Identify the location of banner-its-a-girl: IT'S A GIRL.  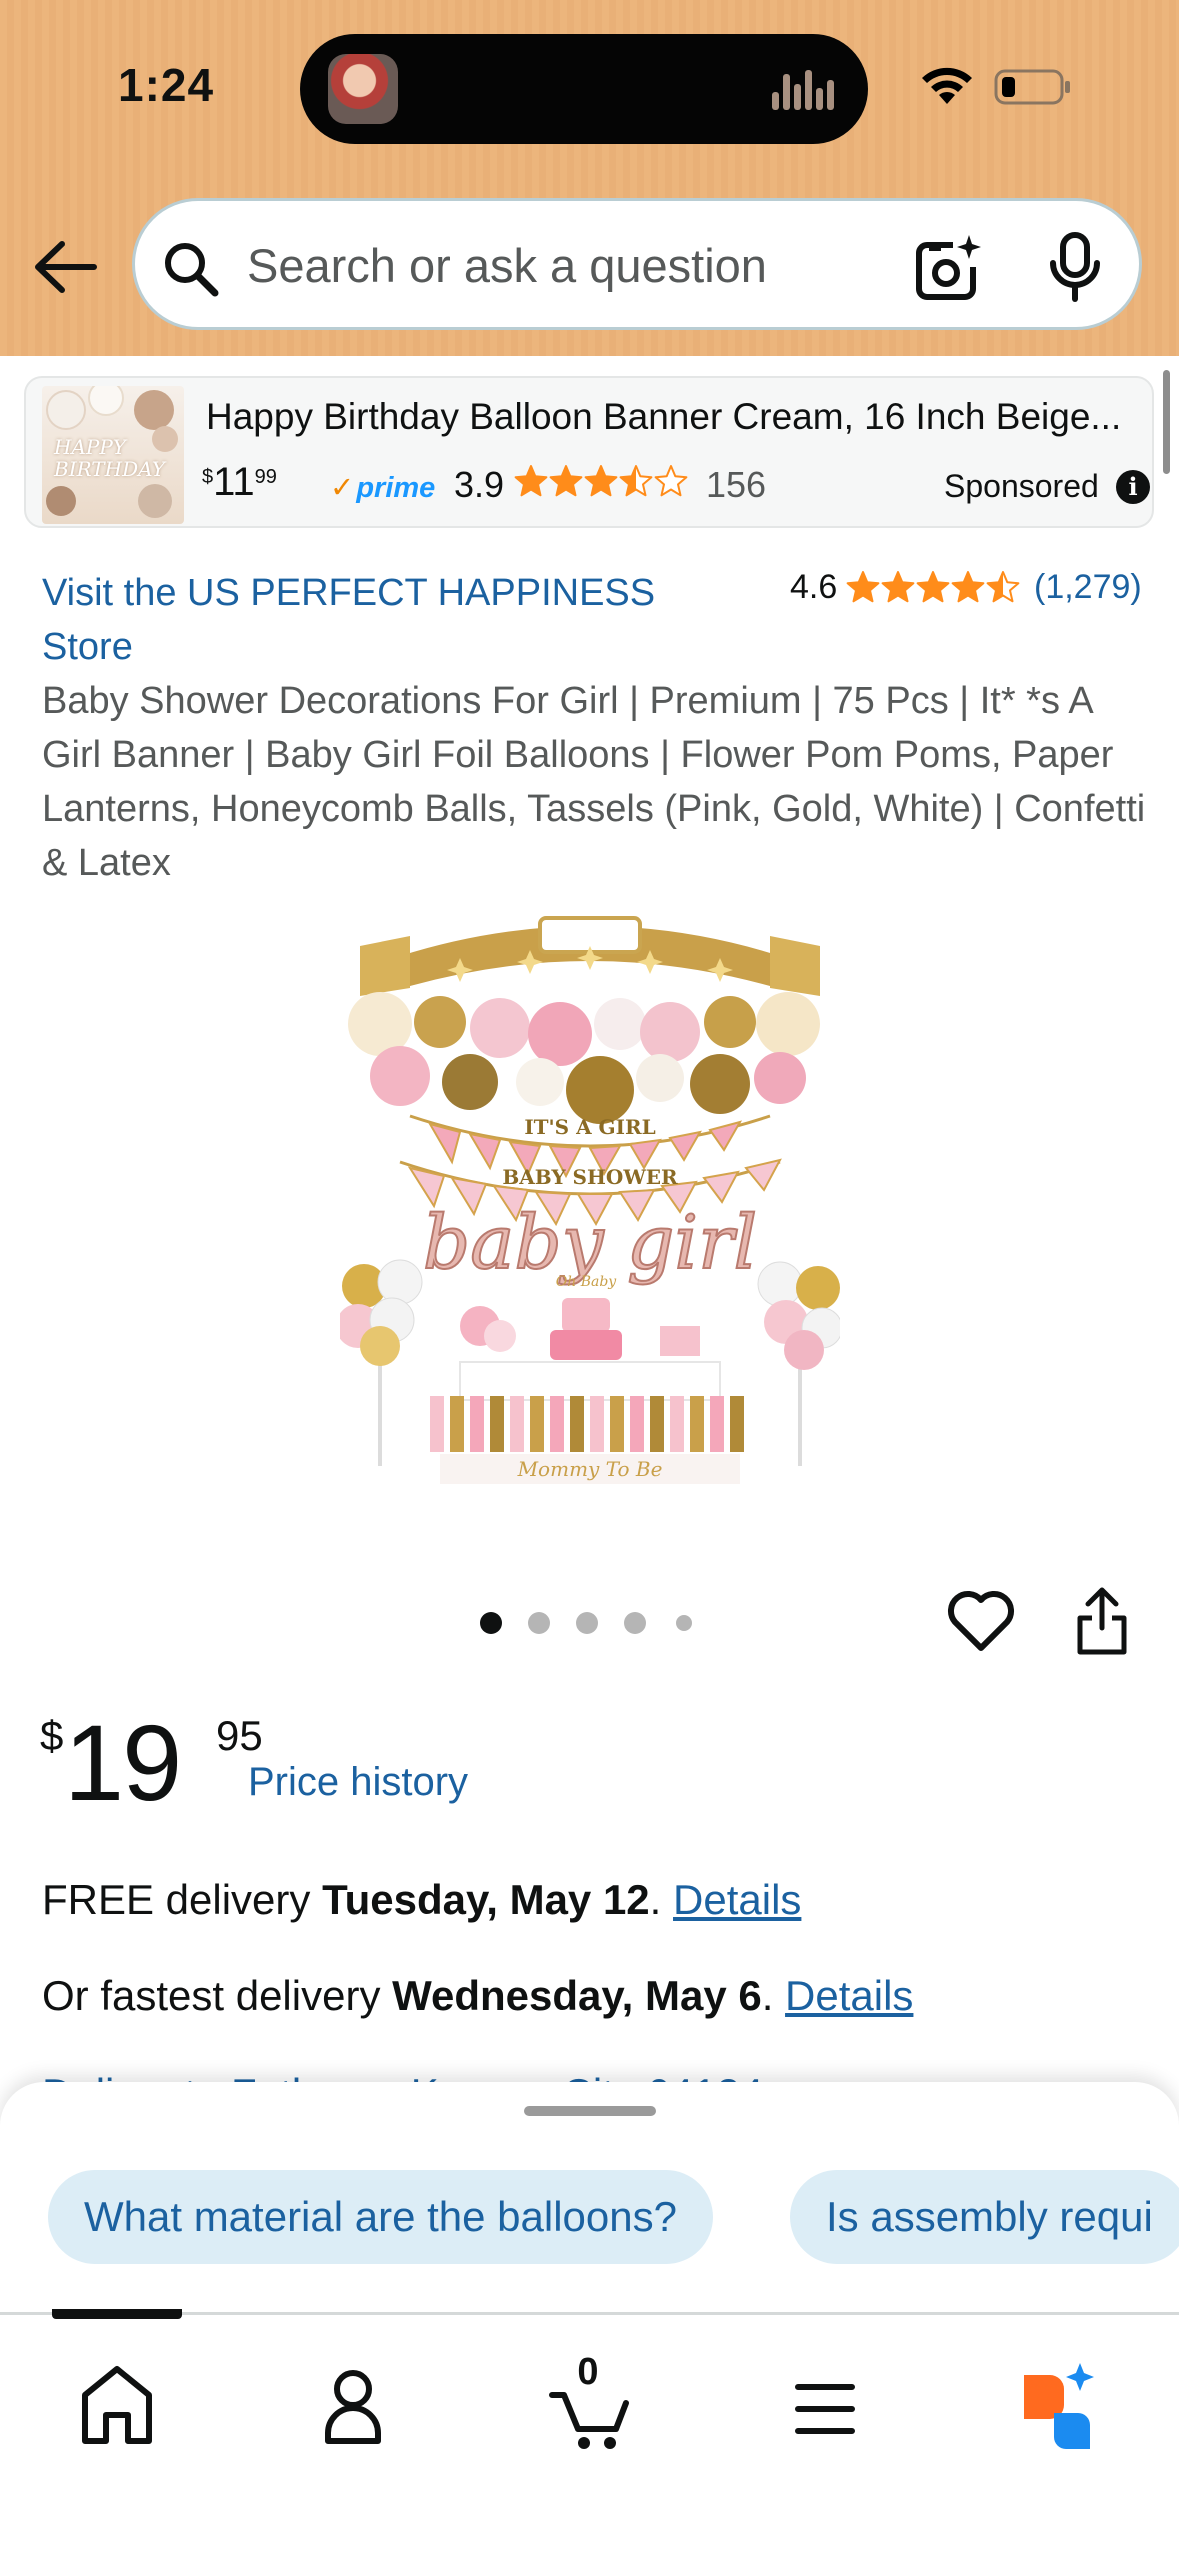
(589, 1127).